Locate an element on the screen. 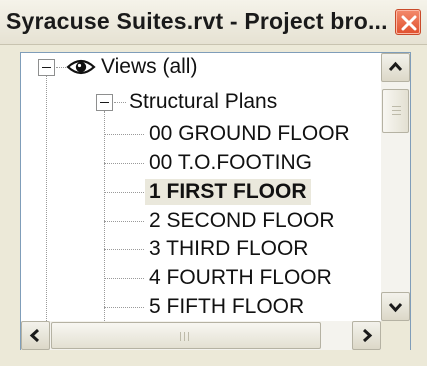 Image resolution: width=427 pixels, height=366 pixels. vertical-scrollbar is located at coordinates (395, 187).